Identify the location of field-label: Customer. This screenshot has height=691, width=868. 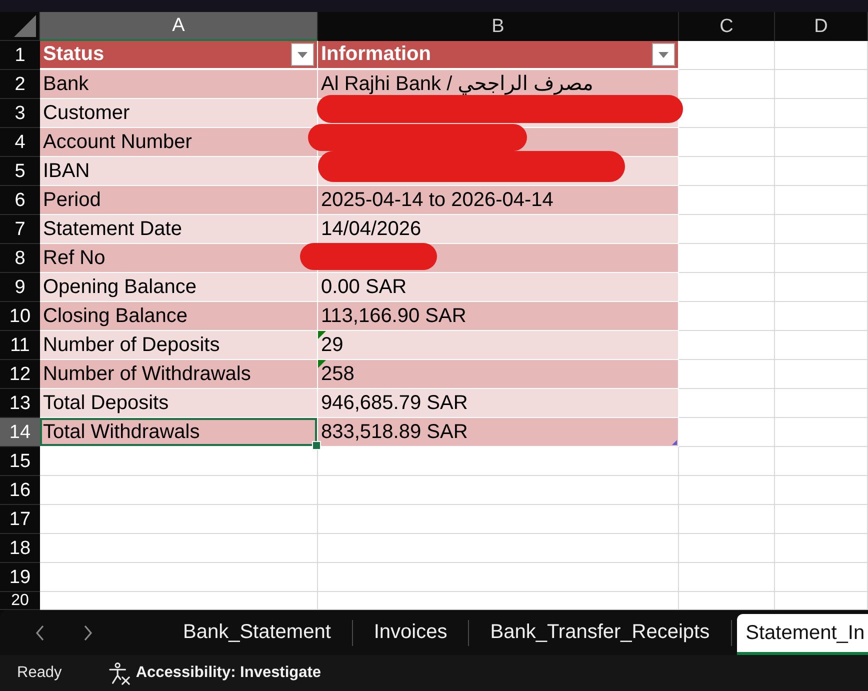
(86, 113).